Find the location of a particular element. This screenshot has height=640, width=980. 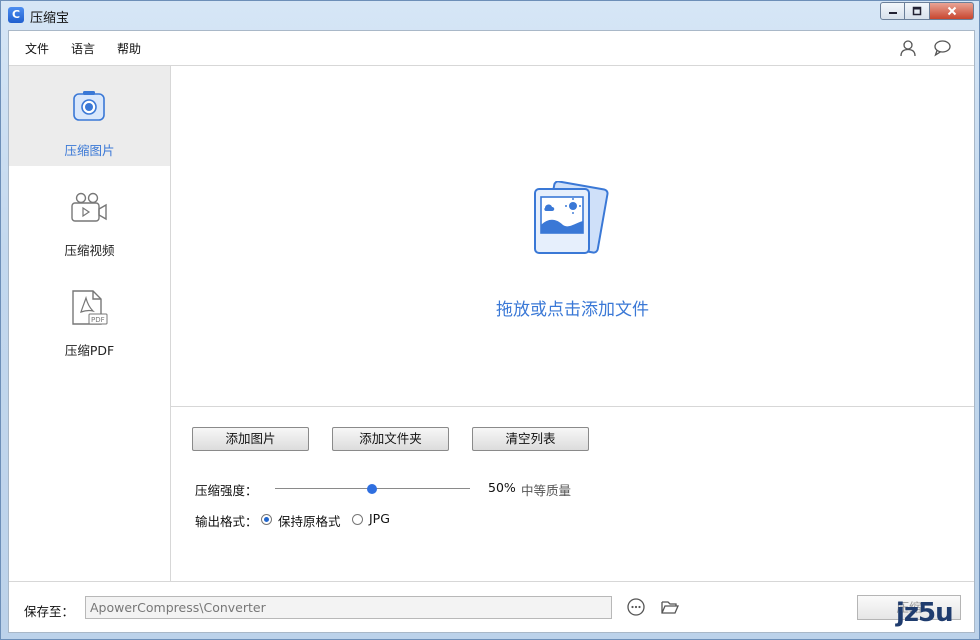

title-bar: C 压缩宝 is located at coordinates (490, 14).